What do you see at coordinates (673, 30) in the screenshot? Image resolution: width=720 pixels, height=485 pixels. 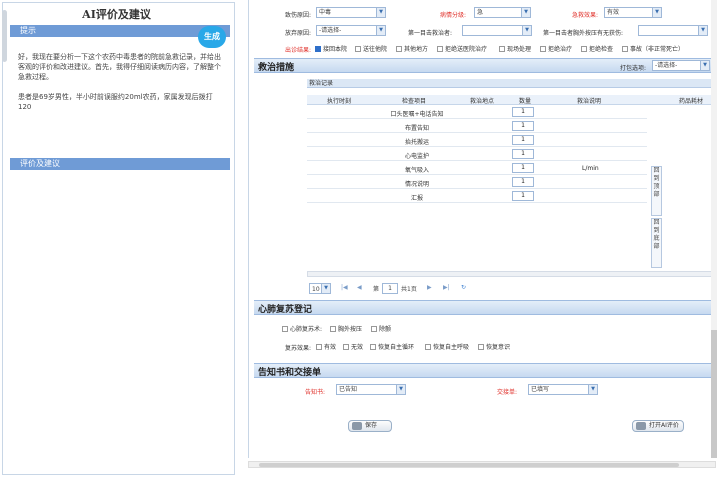 I see `first-cpr-select: ▼` at bounding box center [673, 30].